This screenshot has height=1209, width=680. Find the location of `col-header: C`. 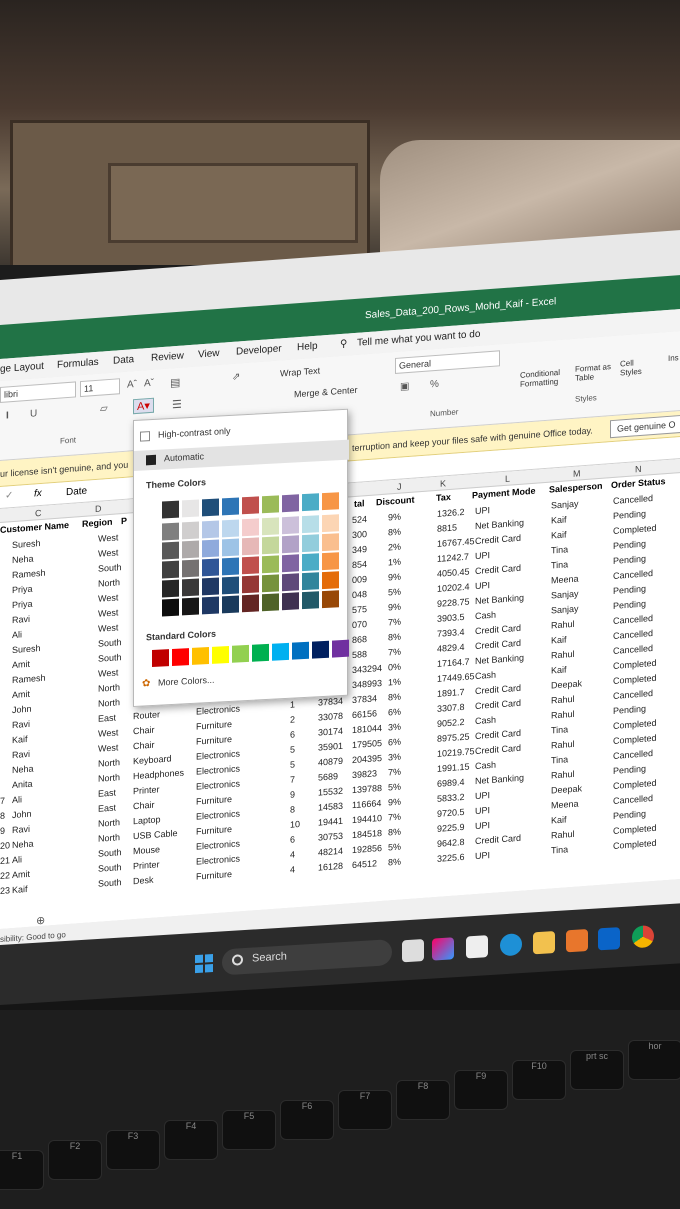

col-header: C is located at coordinates (38, 513).